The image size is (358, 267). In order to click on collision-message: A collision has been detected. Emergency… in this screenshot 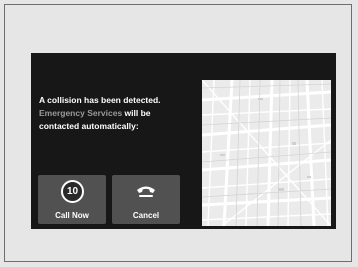, I will do `click(119, 113)`.